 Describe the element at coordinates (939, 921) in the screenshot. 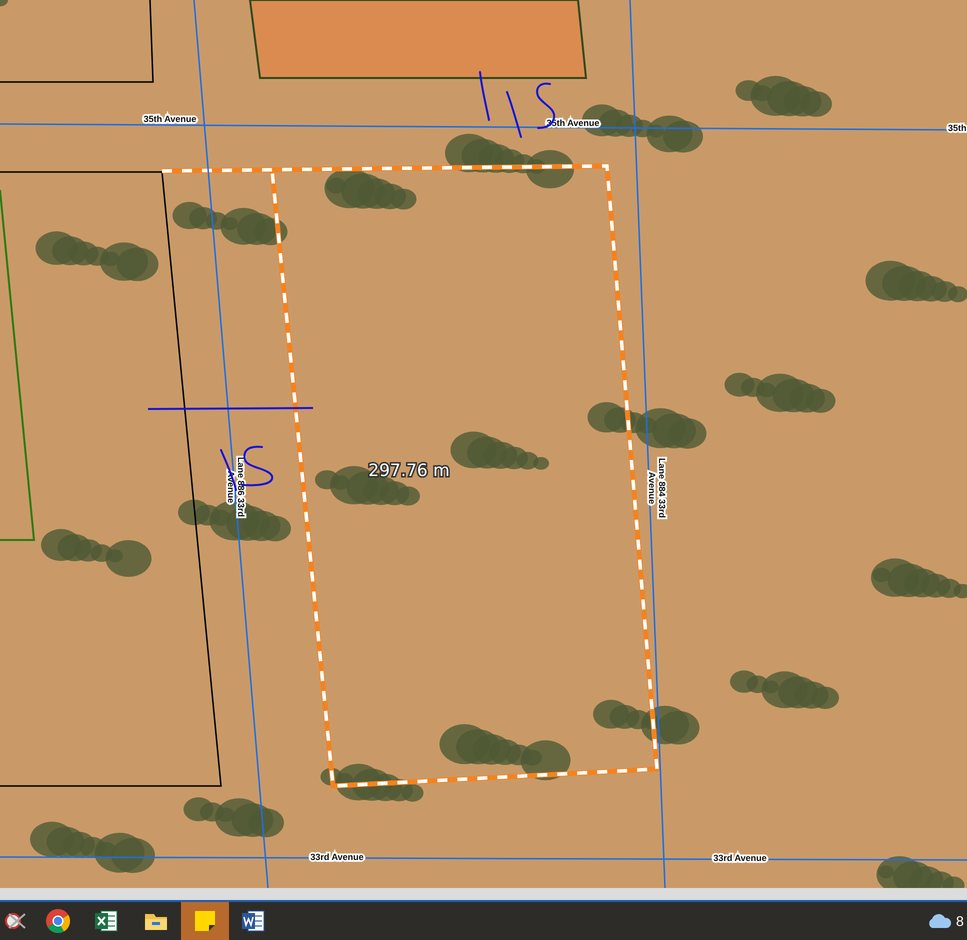

I see `cloud-icon` at that location.